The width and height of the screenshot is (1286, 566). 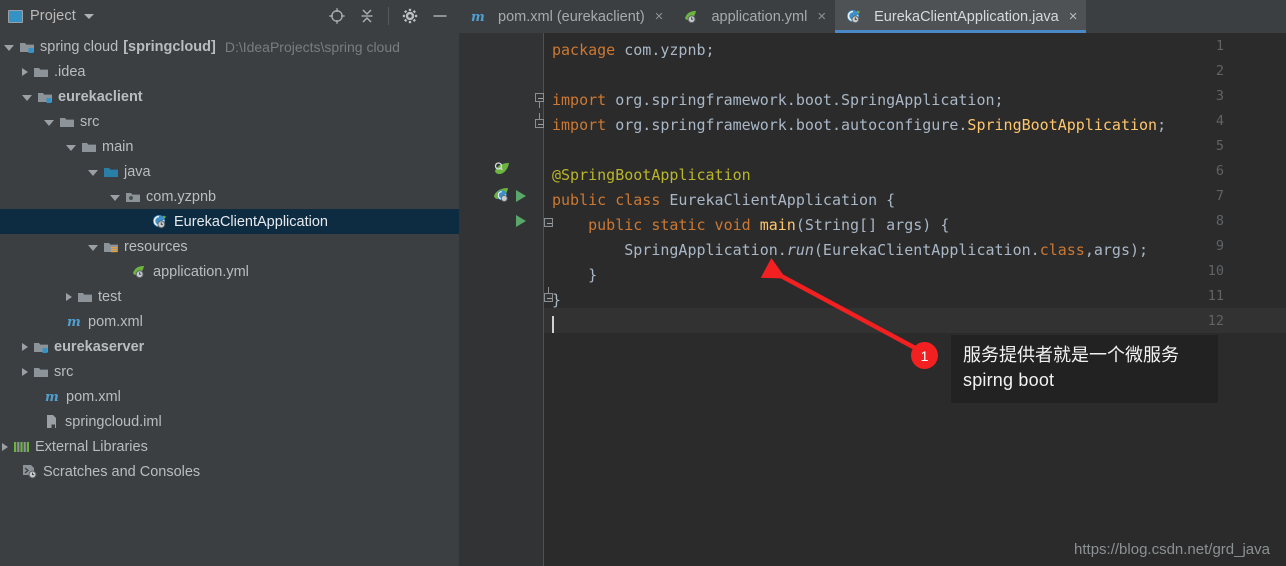 What do you see at coordinates (229, 371) in the screenshot?
I see `tree-row-root-src: src` at bounding box center [229, 371].